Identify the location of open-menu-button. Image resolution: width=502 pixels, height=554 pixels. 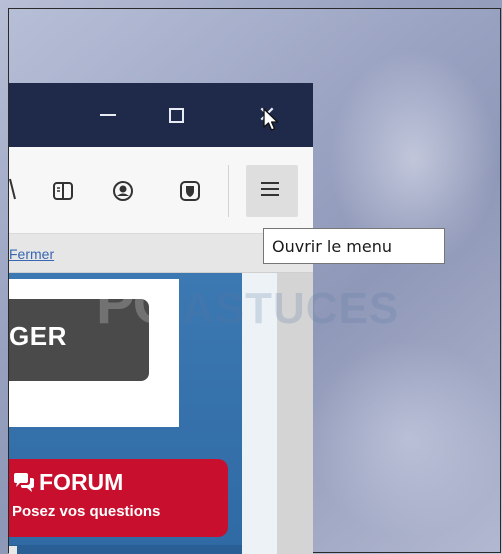
(272, 191).